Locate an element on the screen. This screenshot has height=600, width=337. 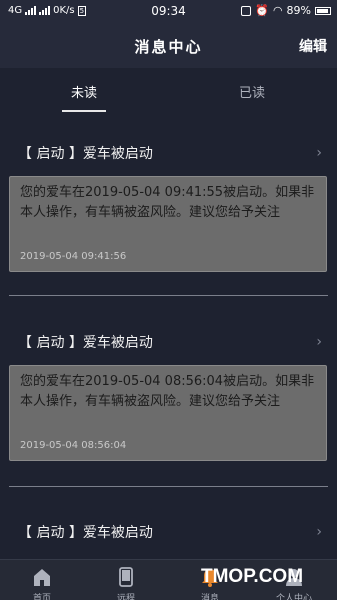
nav-label: 首页 is located at coordinates (41, 597).